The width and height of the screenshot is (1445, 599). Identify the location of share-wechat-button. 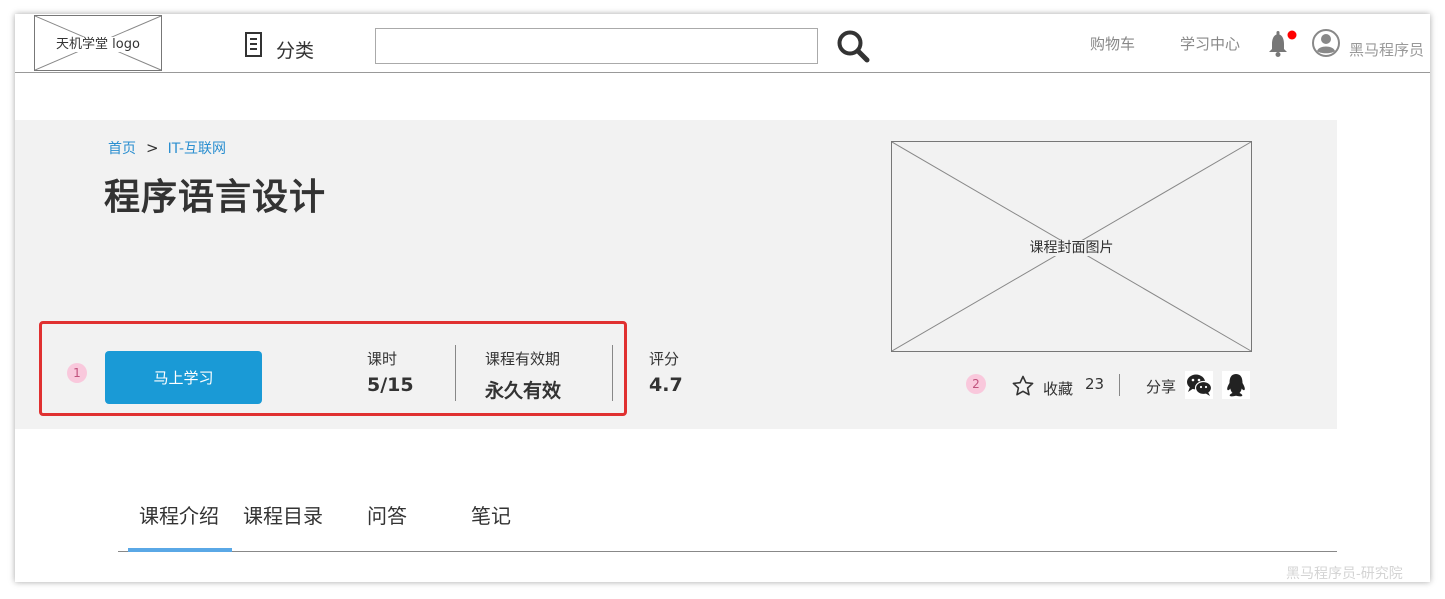
(1199, 385).